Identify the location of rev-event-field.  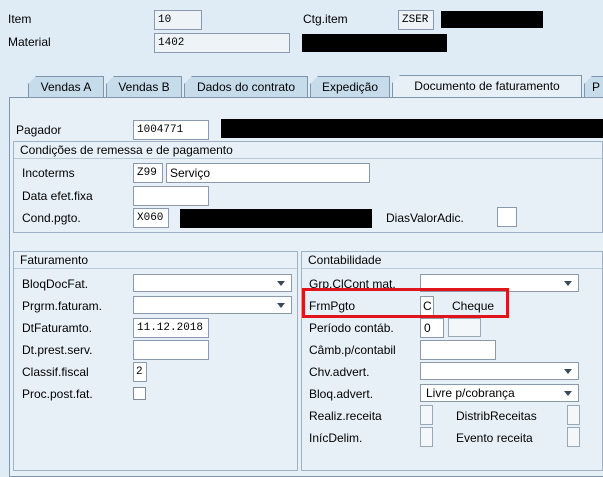
(573, 437).